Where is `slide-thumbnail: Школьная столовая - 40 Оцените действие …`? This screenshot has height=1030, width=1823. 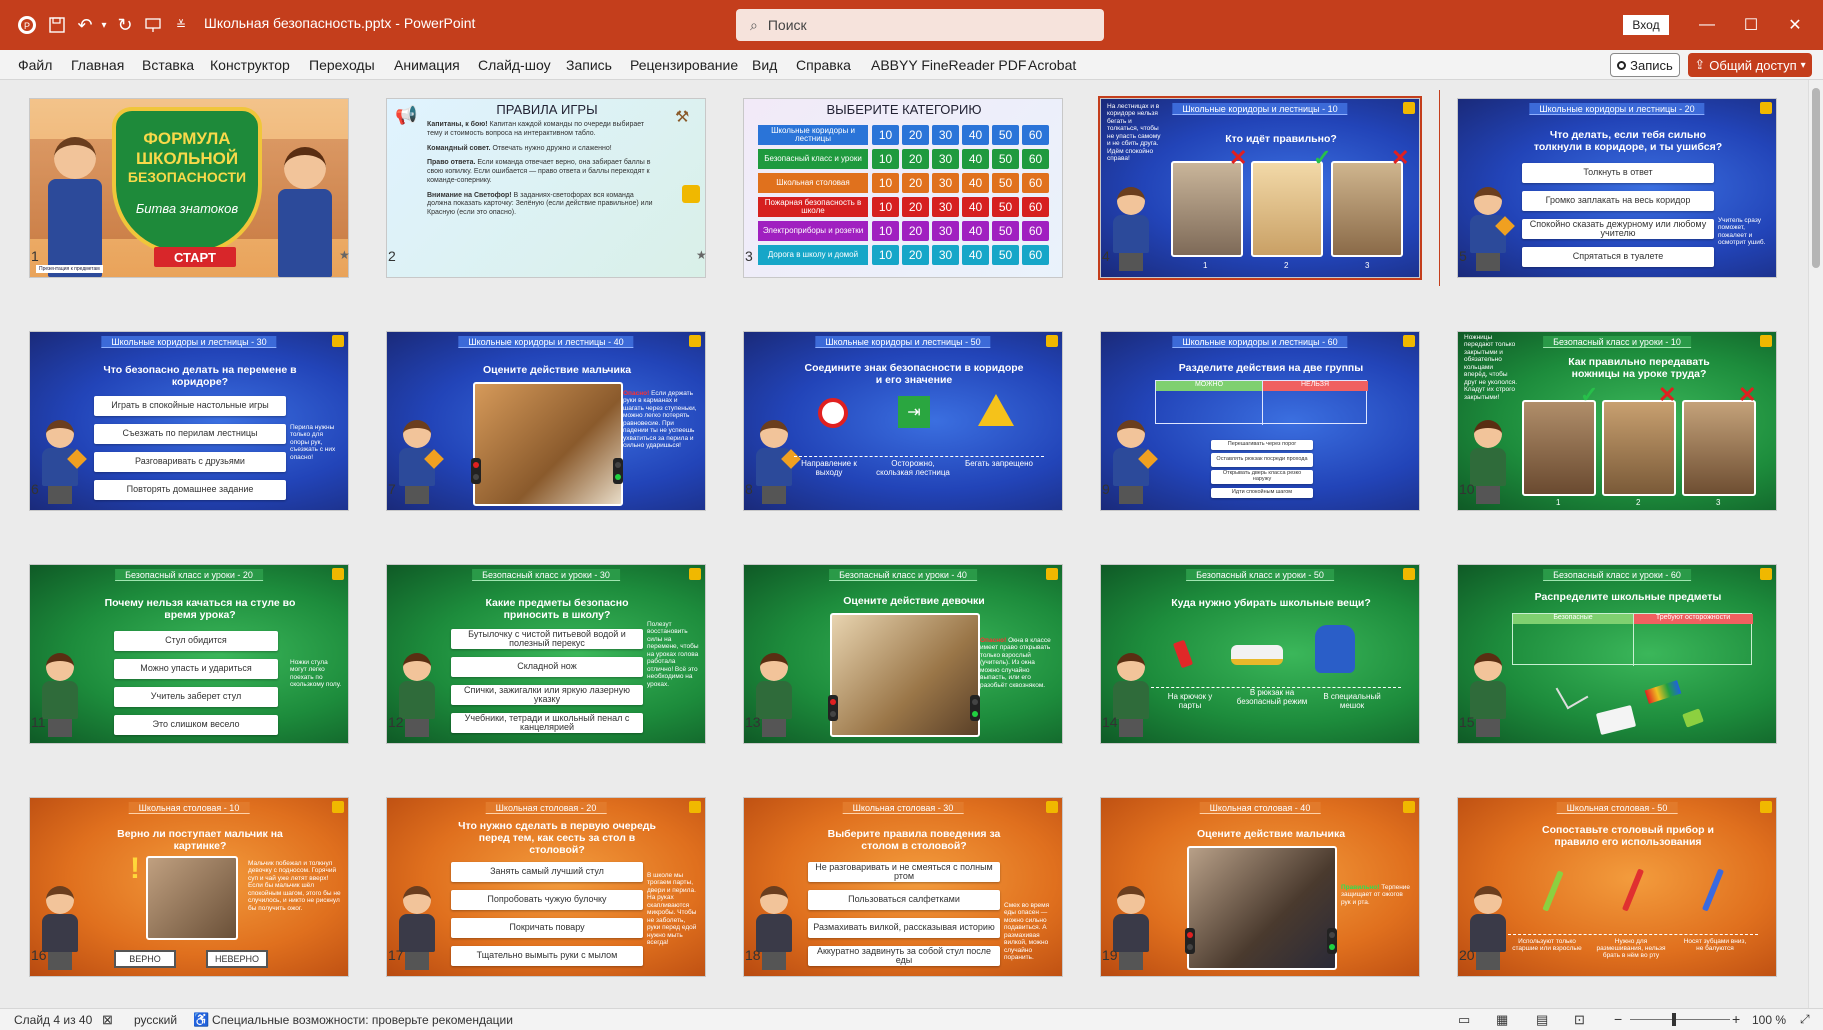
slide-thumbnail: Школьная столовая - 40 Оцените действие … is located at coordinates (1260, 887).